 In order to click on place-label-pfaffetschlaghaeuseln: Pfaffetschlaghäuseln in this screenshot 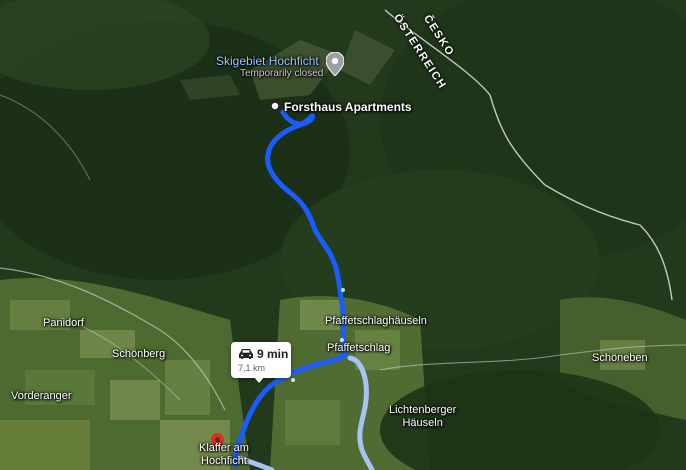, I will do `click(376, 321)`.